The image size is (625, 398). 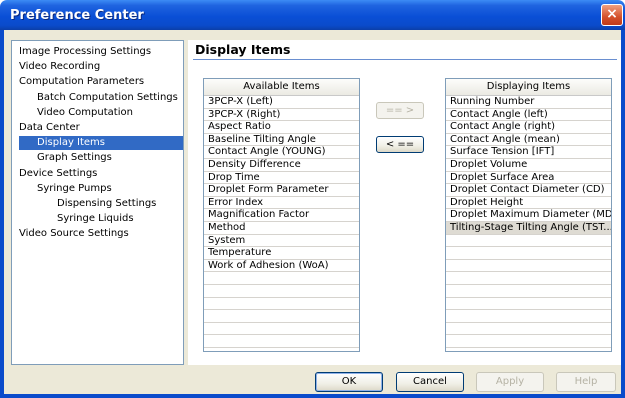 What do you see at coordinates (81, 82) in the screenshot?
I see `tree-item-computation-parameters: Computation Parameters` at bounding box center [81, 82].